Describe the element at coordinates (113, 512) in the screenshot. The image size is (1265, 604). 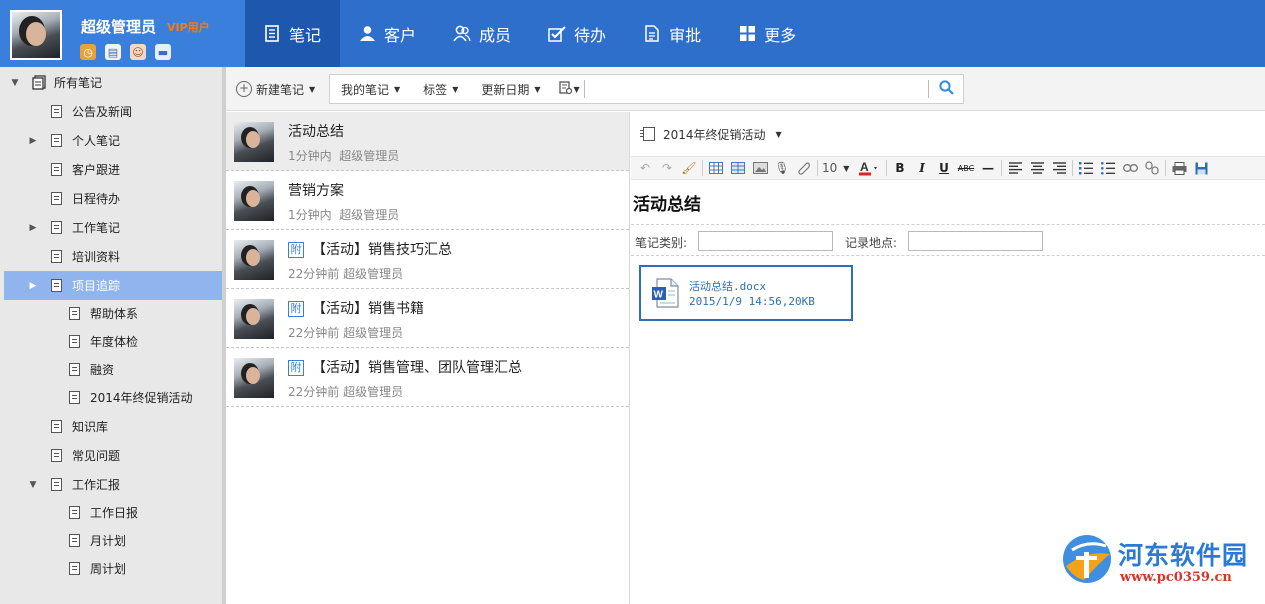
I see `tree-item-daily-report: 工作日报` at that location.